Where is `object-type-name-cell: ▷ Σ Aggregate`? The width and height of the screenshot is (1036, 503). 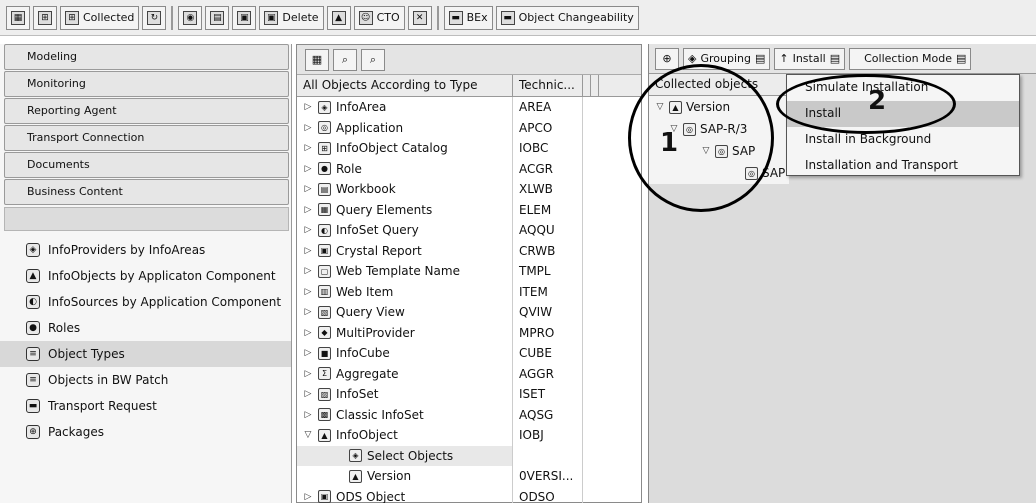 object-type-name-cell: ▷ Σ Aggregate is located at coordinates (405, 373).